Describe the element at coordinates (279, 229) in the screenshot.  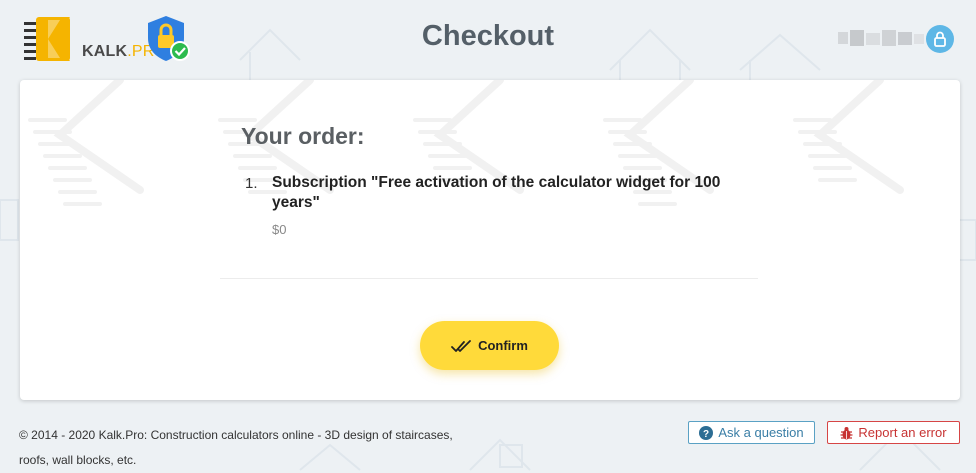
I see `order-item-price: $0` at that location.